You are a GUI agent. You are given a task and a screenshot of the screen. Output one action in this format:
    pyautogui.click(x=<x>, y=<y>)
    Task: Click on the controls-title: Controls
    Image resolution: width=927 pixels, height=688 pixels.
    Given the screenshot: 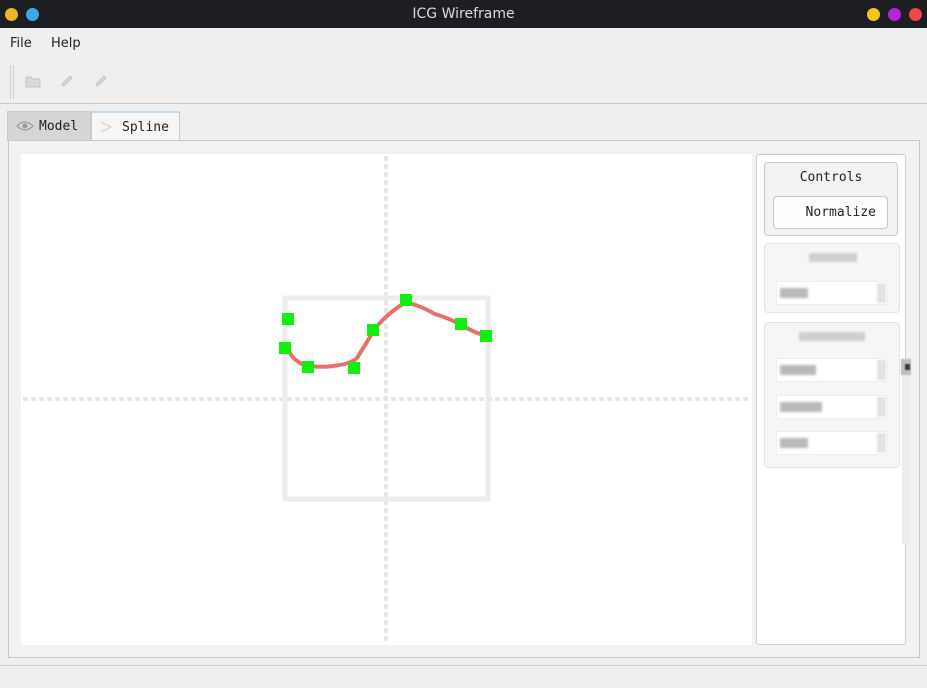 What is the action you would take?
    pyautogui.click(x=831, y=177)
    